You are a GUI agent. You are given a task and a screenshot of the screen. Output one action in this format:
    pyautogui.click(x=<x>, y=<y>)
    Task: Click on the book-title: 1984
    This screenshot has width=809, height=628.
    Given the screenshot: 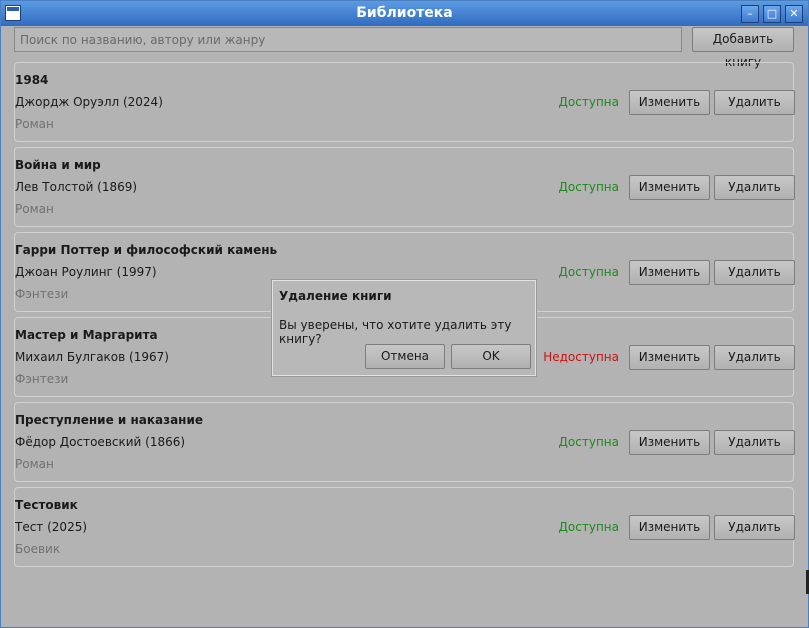 What is the action you would take?
    pyautogui.click(x=32, y=80)
    